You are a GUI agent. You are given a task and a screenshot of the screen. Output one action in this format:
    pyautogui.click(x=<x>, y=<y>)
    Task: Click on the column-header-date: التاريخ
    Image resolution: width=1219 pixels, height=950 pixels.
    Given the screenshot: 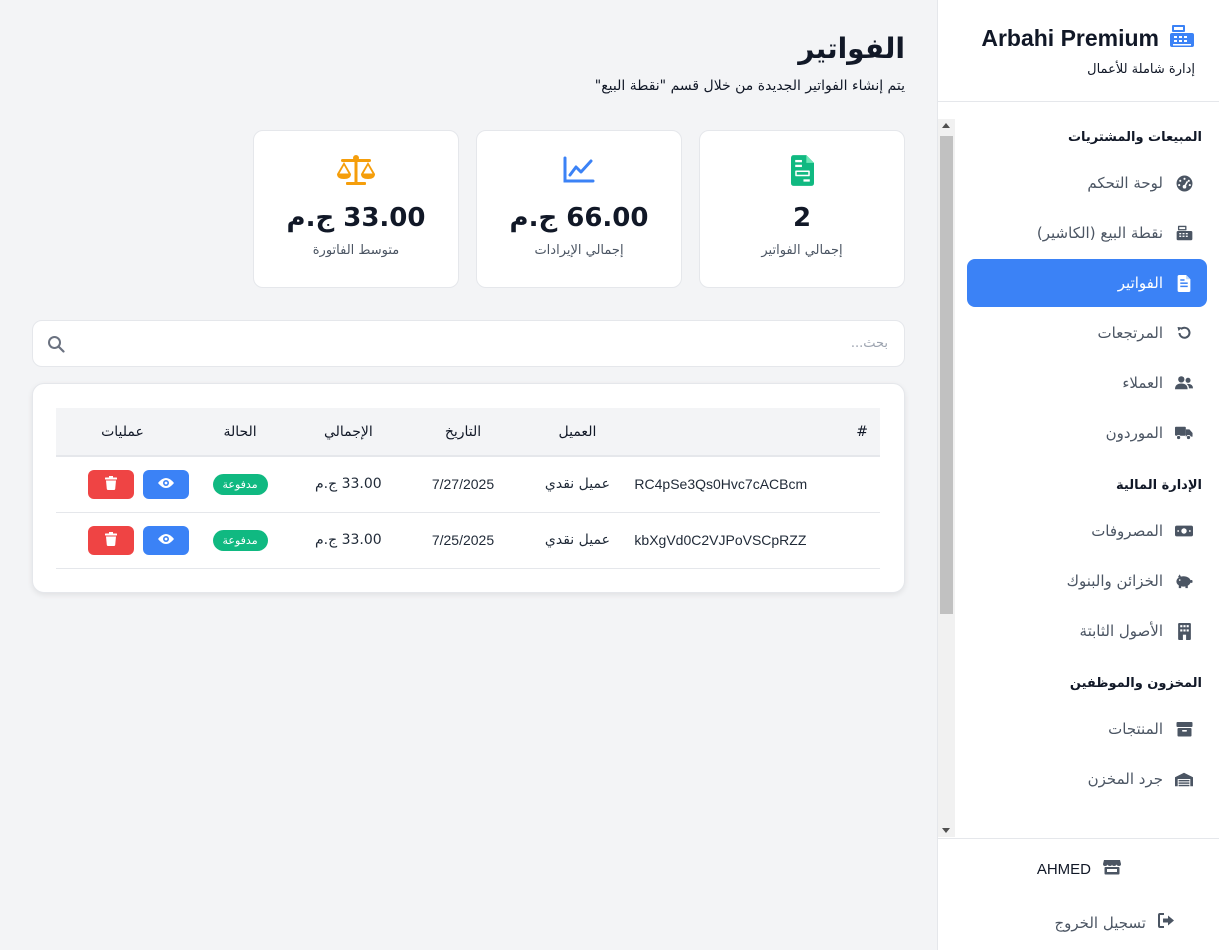 What is the action you would take?
    pyautogui.click(x=463, y=432)
    